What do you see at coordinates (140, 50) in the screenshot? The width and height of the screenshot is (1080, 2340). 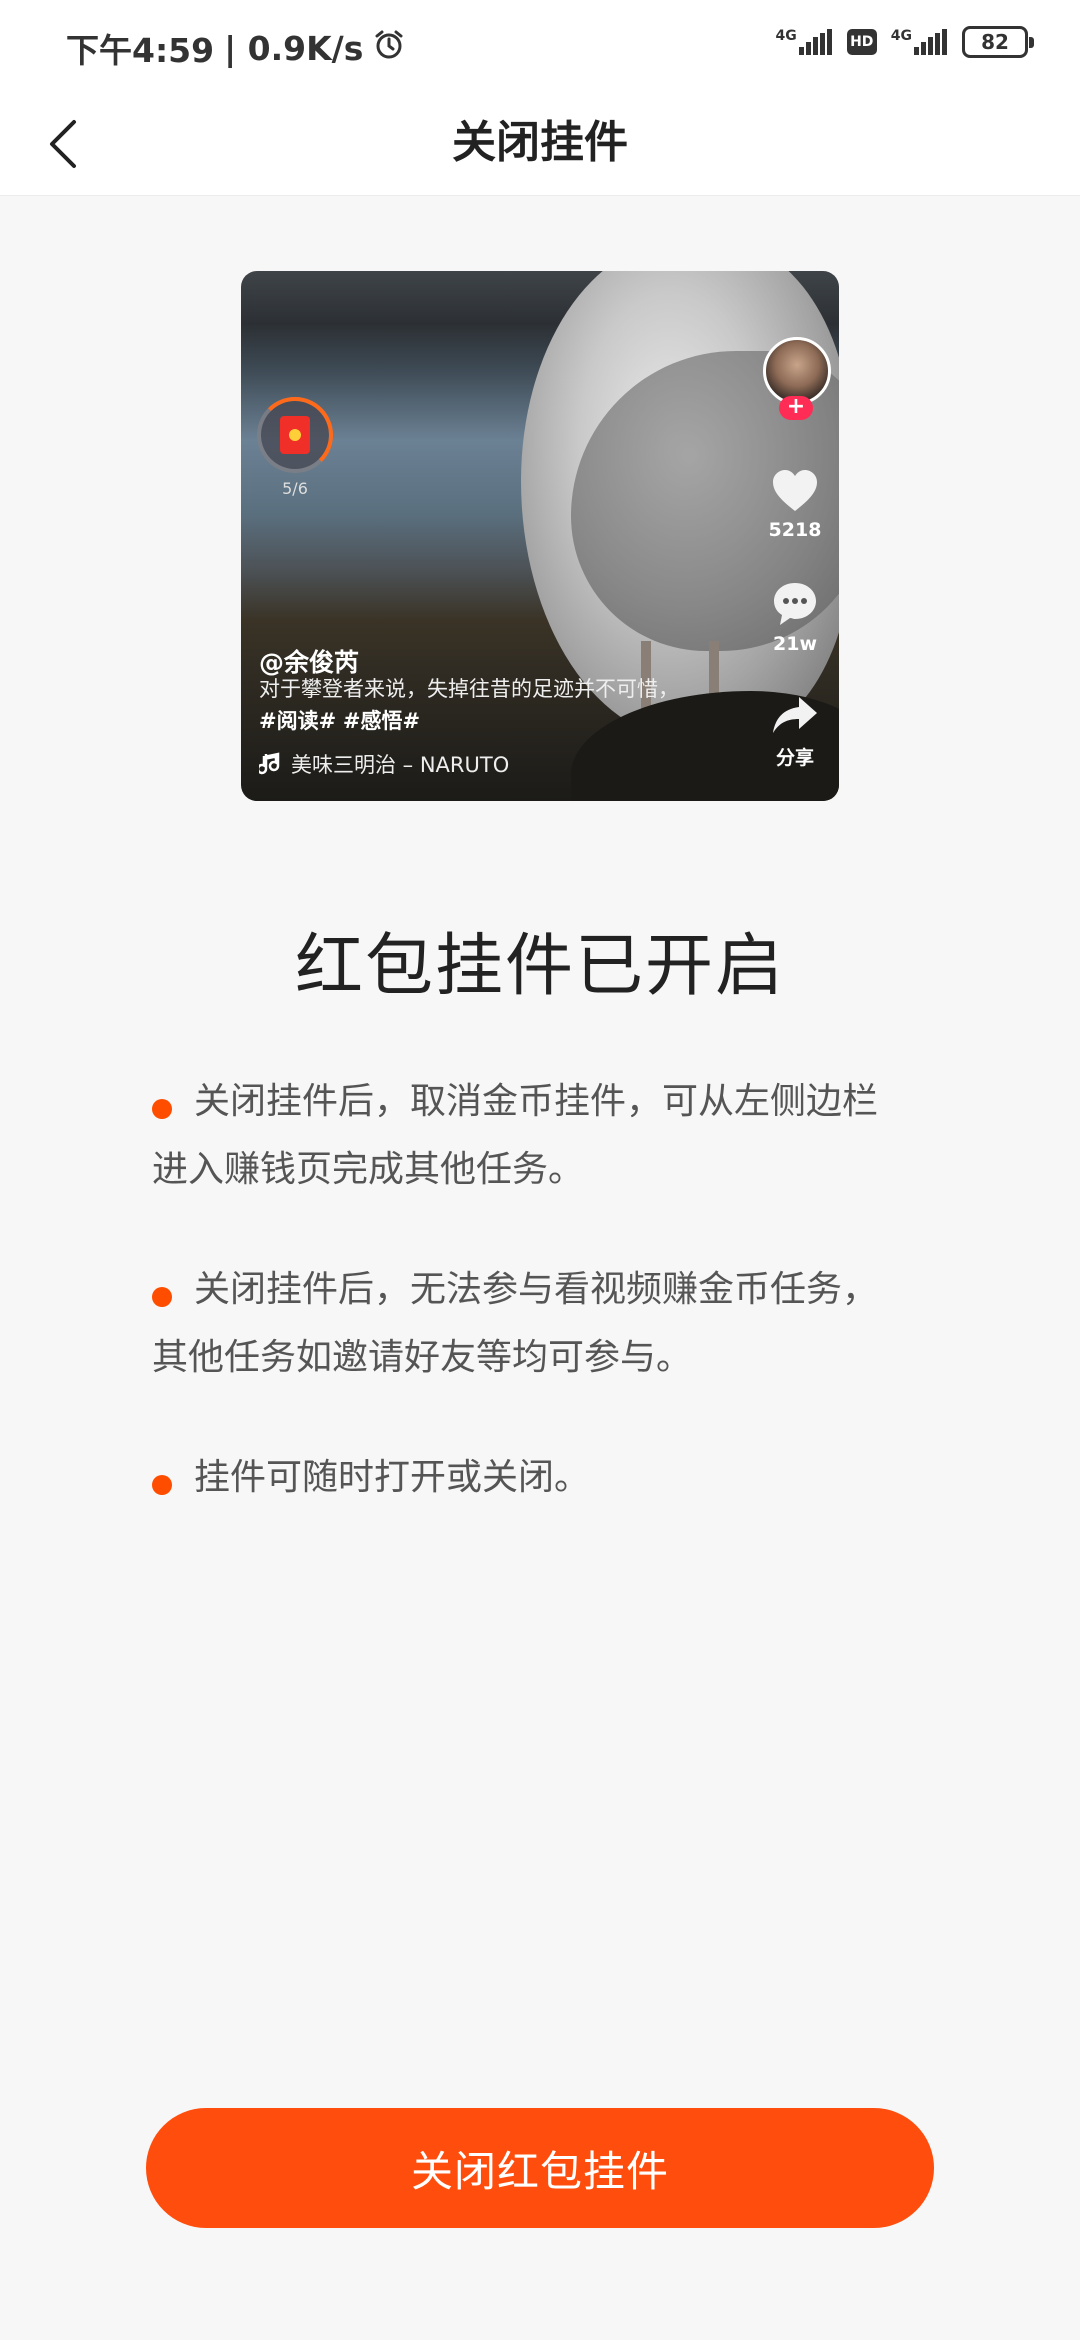 I see `status-time: 下午4:59` at bounding box center [140, 50].